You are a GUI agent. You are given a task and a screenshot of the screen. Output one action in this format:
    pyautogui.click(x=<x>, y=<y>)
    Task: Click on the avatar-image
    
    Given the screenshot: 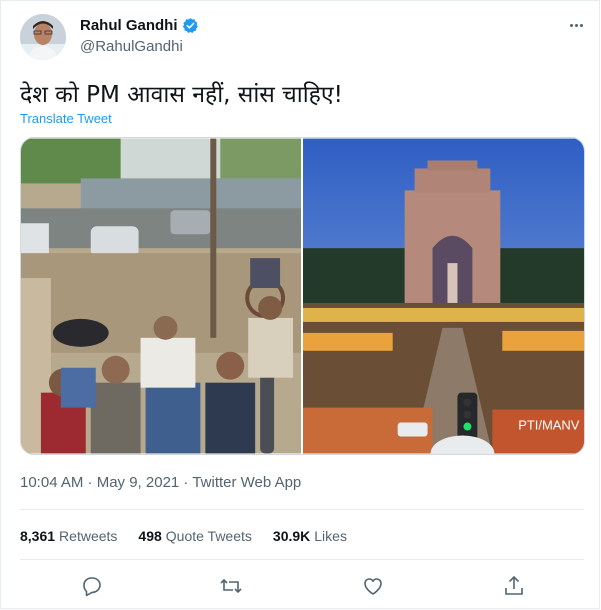 What is the action you would take?
    pyautogui.click(x=43, y=37)
    